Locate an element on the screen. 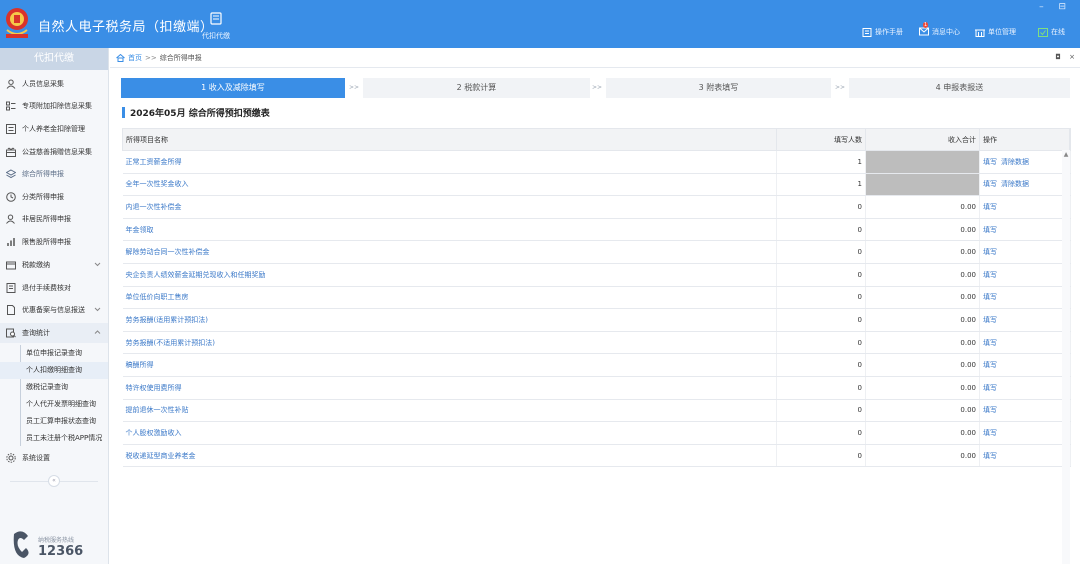 The height and width of the screenshot is (564, 1080). submenu-item-annual-settlement-status: 员工汇算申报状态查询 is located at coordinates (54, 421).